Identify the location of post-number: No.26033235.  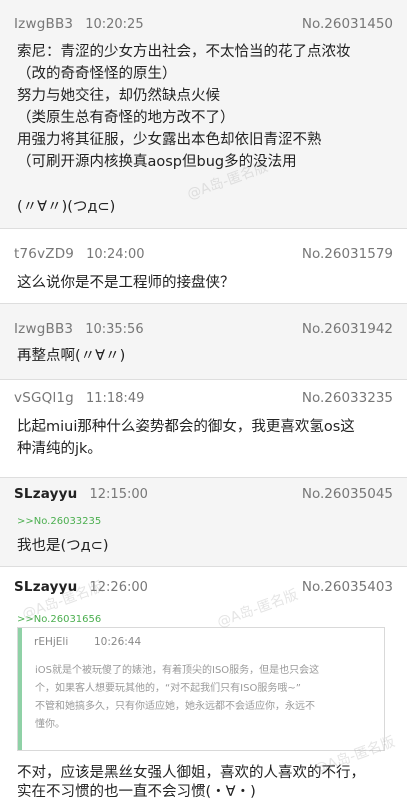
(347, 398).